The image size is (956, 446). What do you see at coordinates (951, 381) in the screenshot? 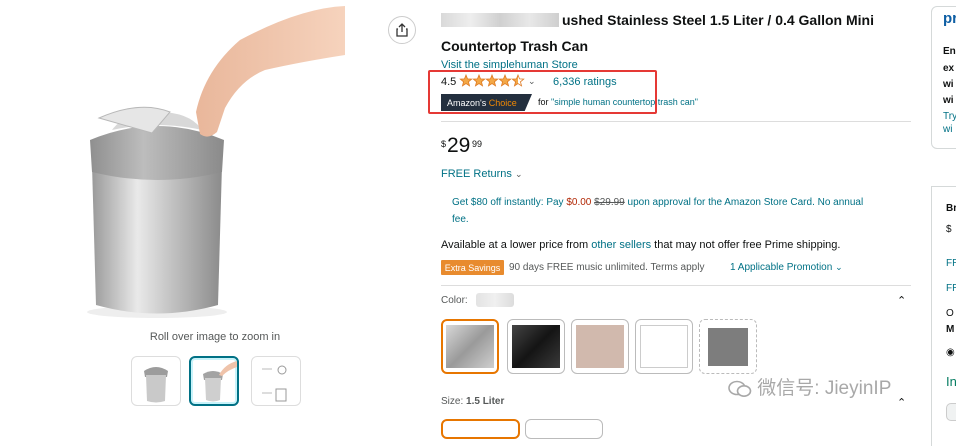
I see `in-stock-text: In` at bounding box center [951, 381].